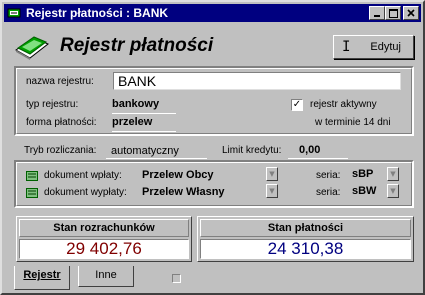 Image resolution: width=425 pixels, height=295 pixels. I want to click on maximize-button, so click(393, 13).